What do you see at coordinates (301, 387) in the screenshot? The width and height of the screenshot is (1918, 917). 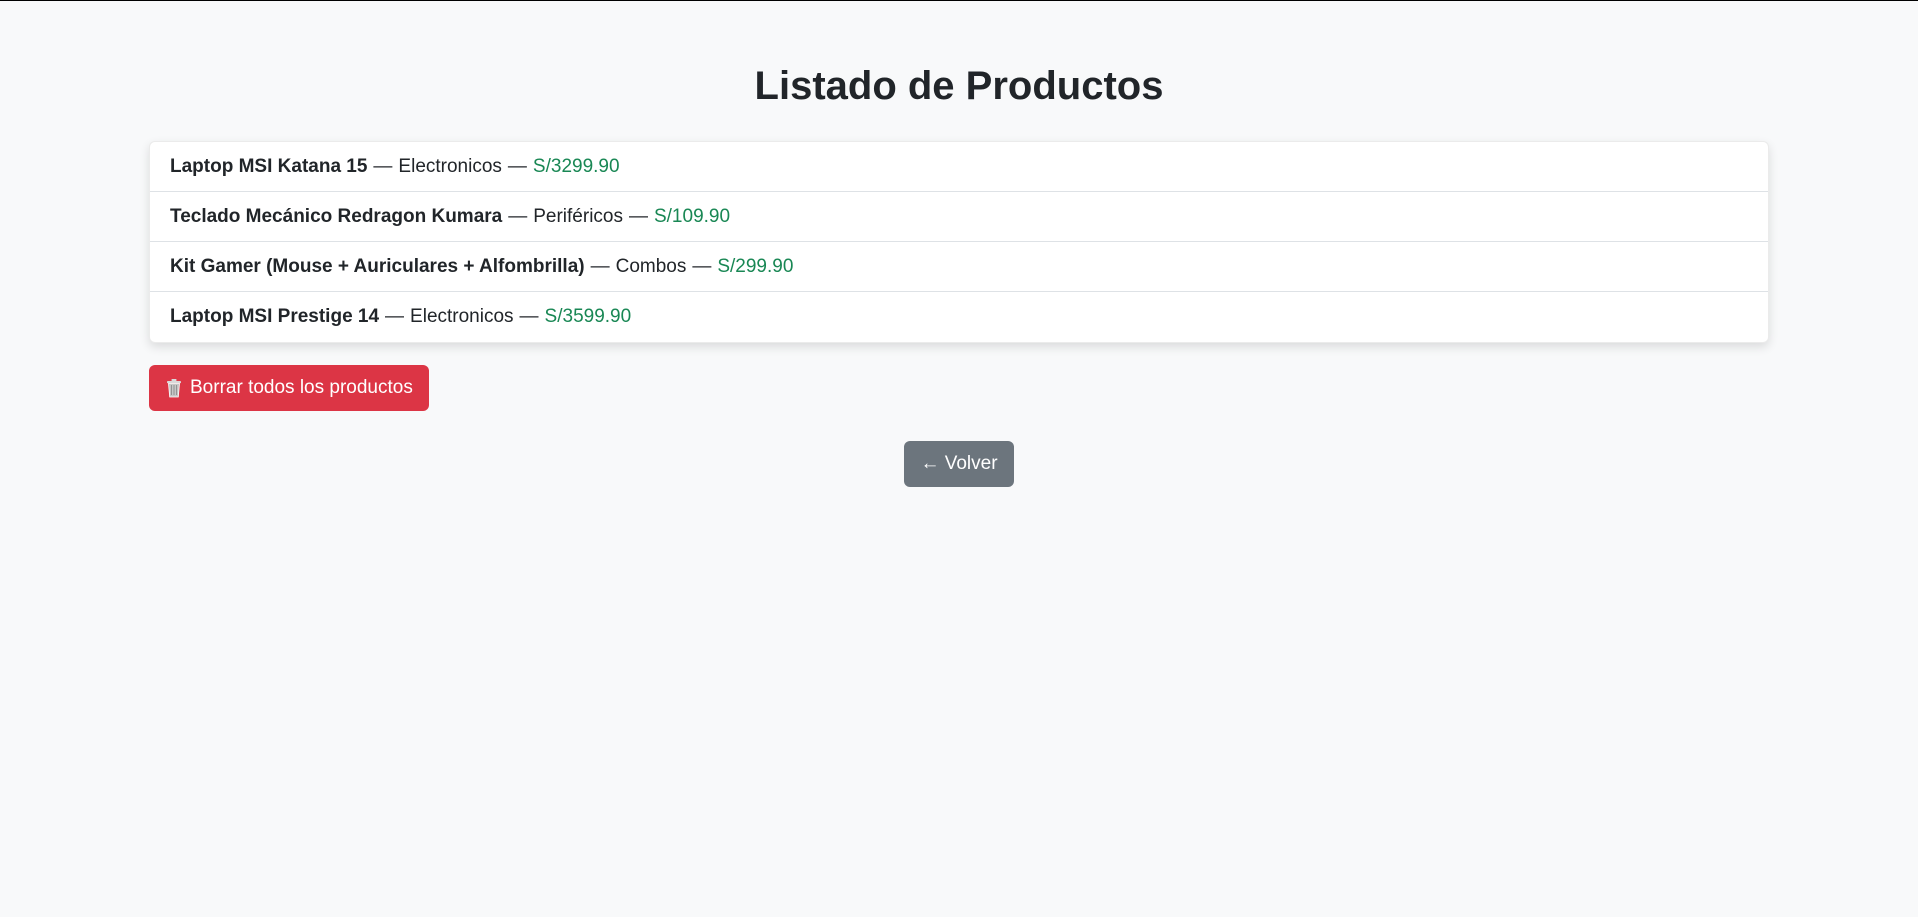 I see `delete-all-label: Borrar todos los productos` at bounding box center [301, 387].